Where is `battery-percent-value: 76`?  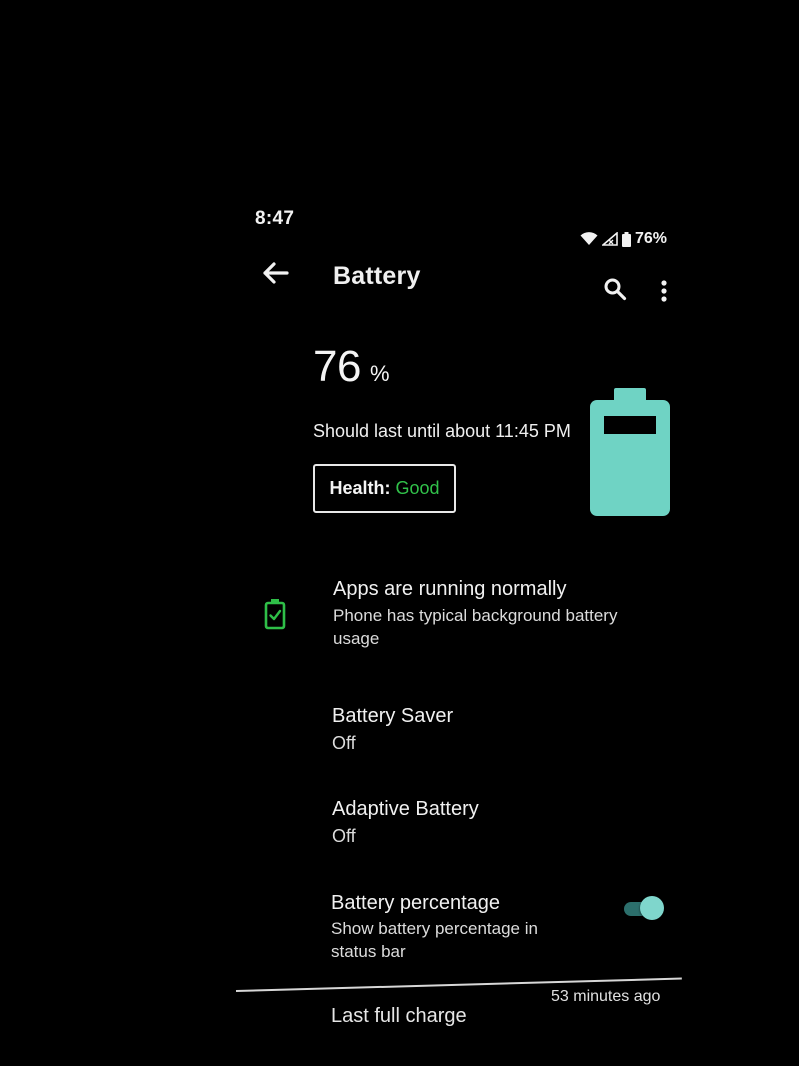 battery-percent-value: 76 is located at coordinates (337, 366).